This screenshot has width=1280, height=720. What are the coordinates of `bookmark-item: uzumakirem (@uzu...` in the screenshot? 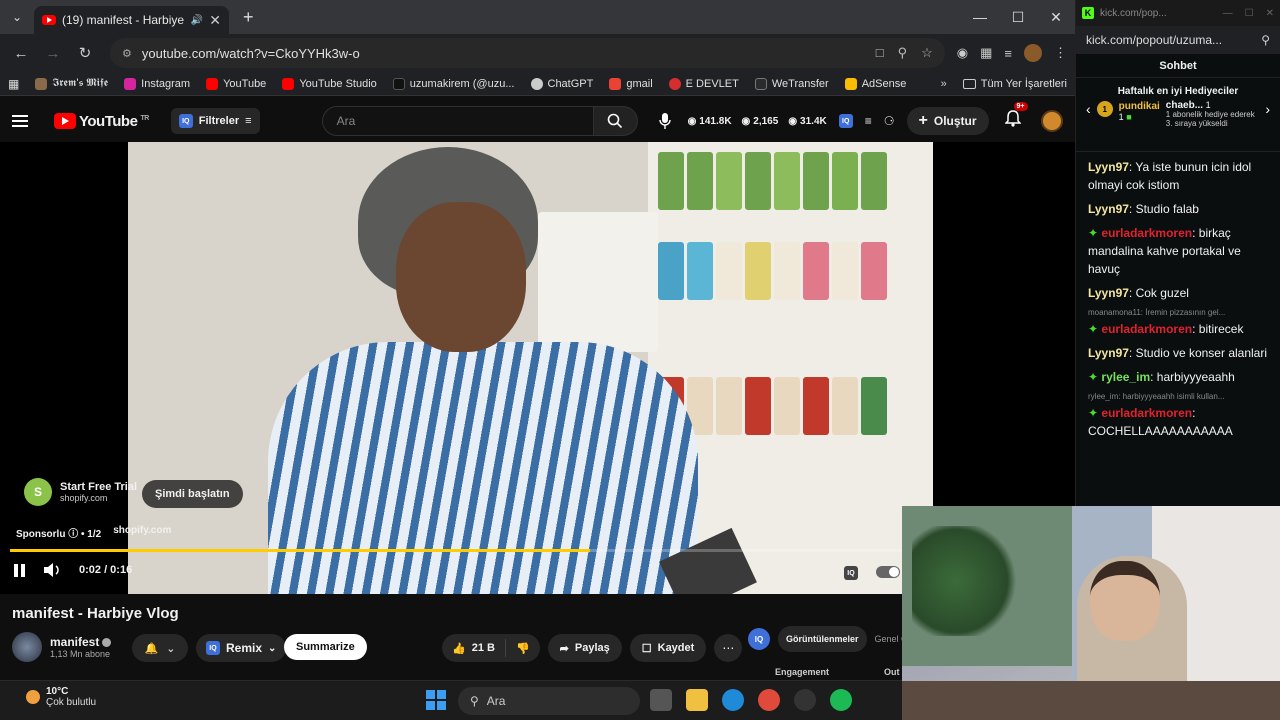 It's located at (453, 83).